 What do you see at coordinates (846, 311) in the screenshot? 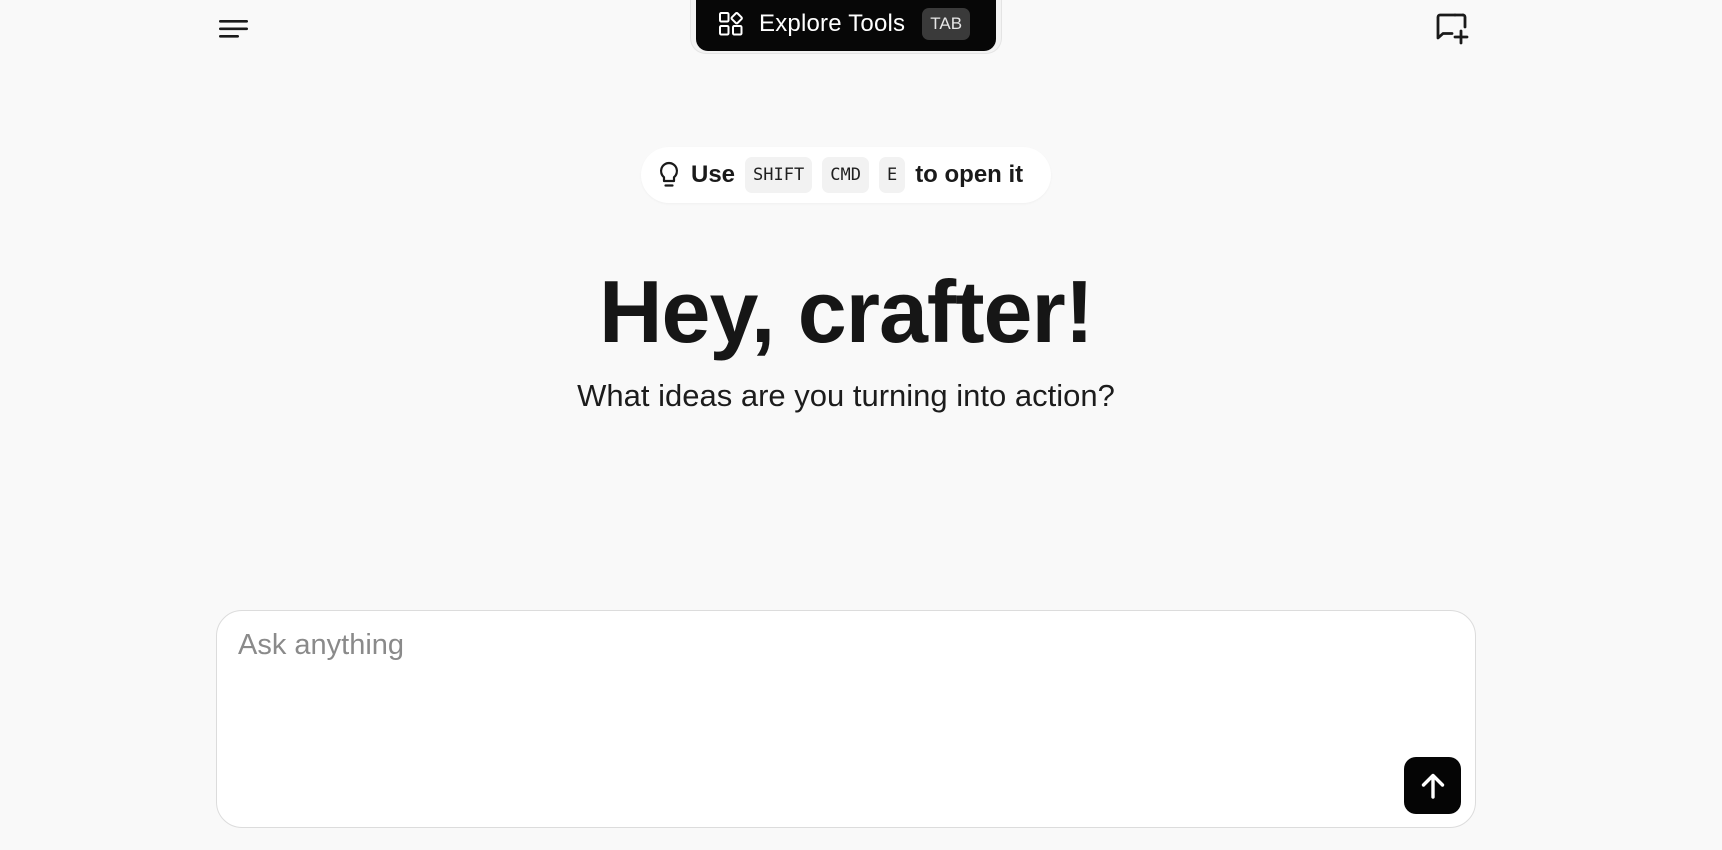
I see `greeting-title: Hey, crafter!` at bounding box center [846, 311].